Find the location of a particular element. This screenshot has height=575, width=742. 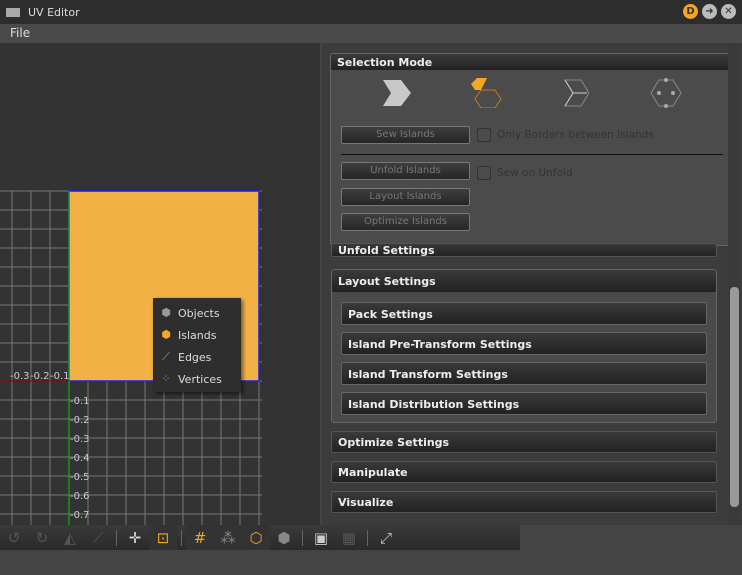

y-tick-label: -0.2 is located at coordinates (80, 420).